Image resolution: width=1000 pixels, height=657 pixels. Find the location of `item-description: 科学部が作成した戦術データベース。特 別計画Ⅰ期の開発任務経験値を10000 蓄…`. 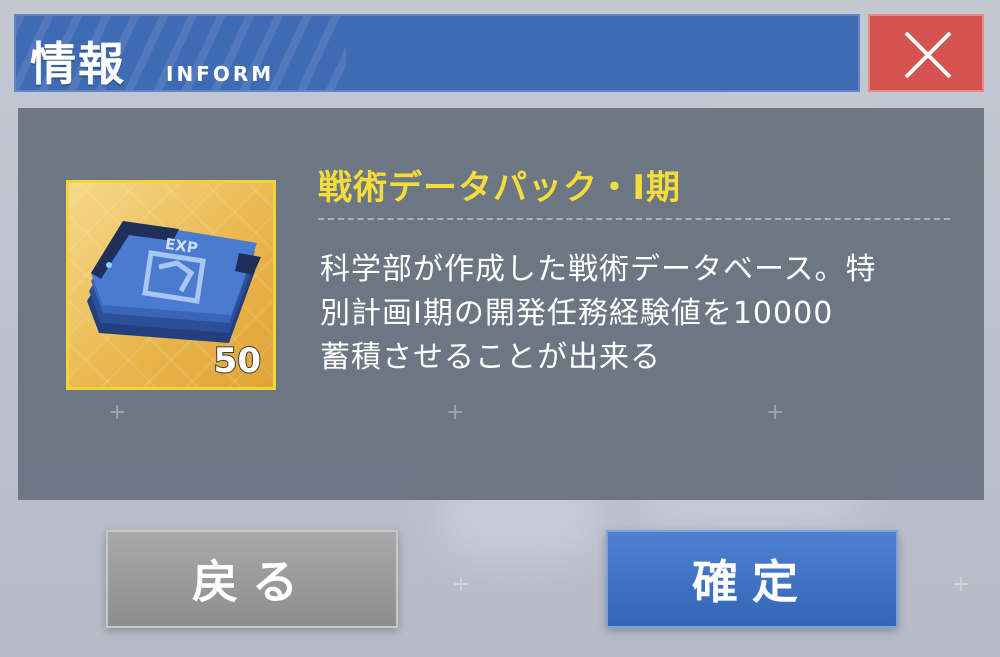

item-description: 科学部が作成した戦術データベース。特 別計画Ⅰ期の開発任務経験値を10000 蓄… is located at coordinates (598, 313).